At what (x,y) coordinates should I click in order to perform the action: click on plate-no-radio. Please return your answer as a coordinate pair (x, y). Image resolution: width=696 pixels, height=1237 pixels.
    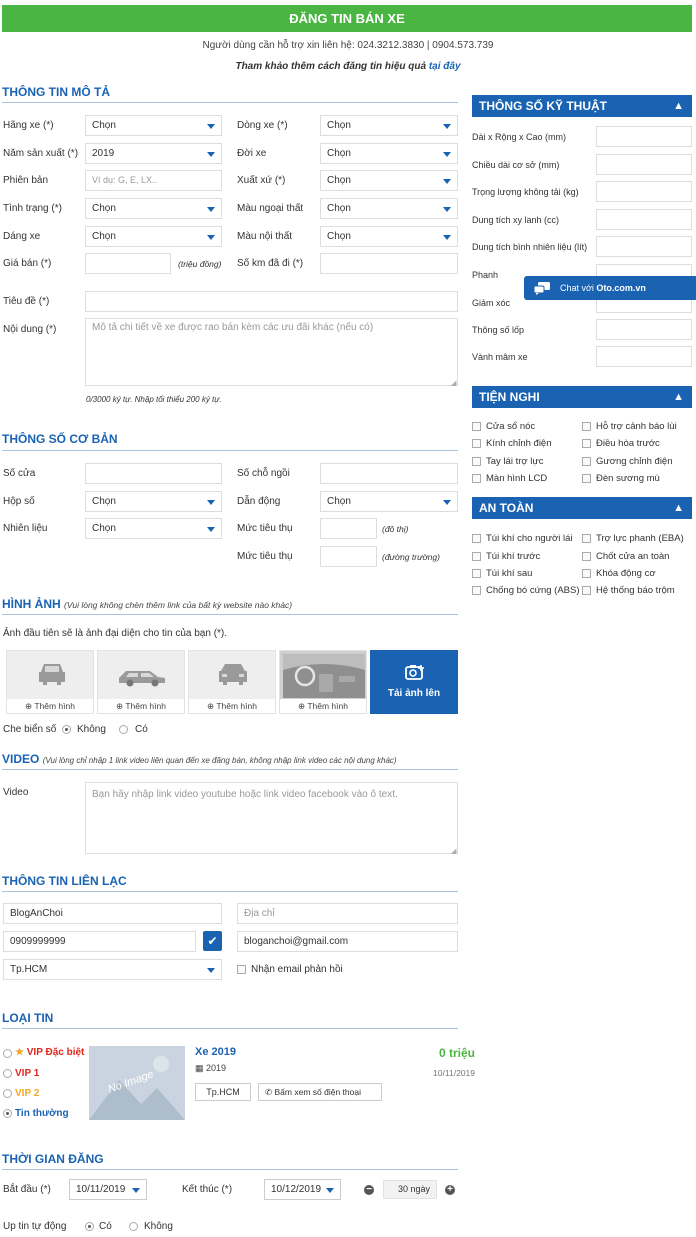
    Looking at the image, I should click on (66, 729).